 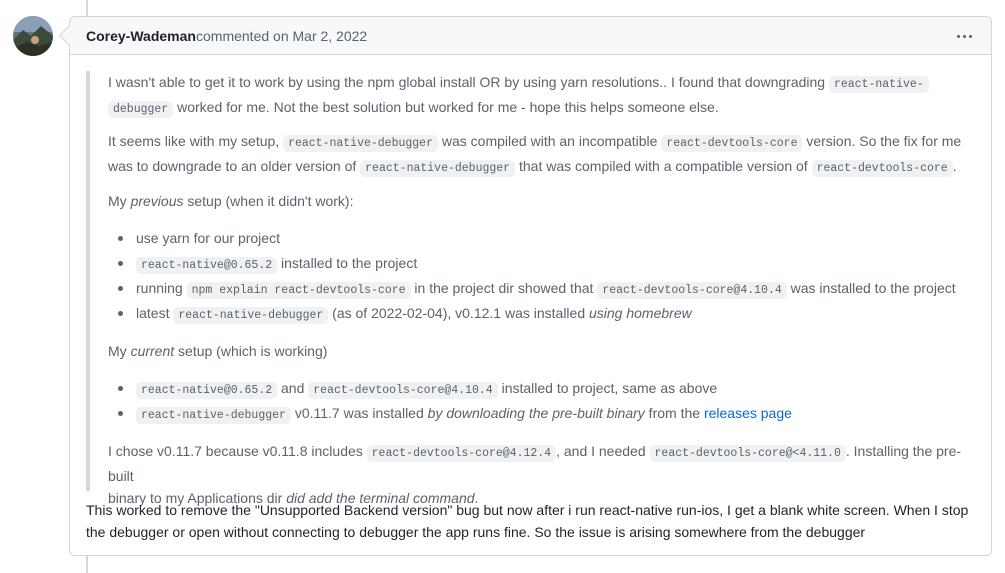 I want to click on inline-code: react-devtools-core@4.12.4, so click(x=461, y=453).